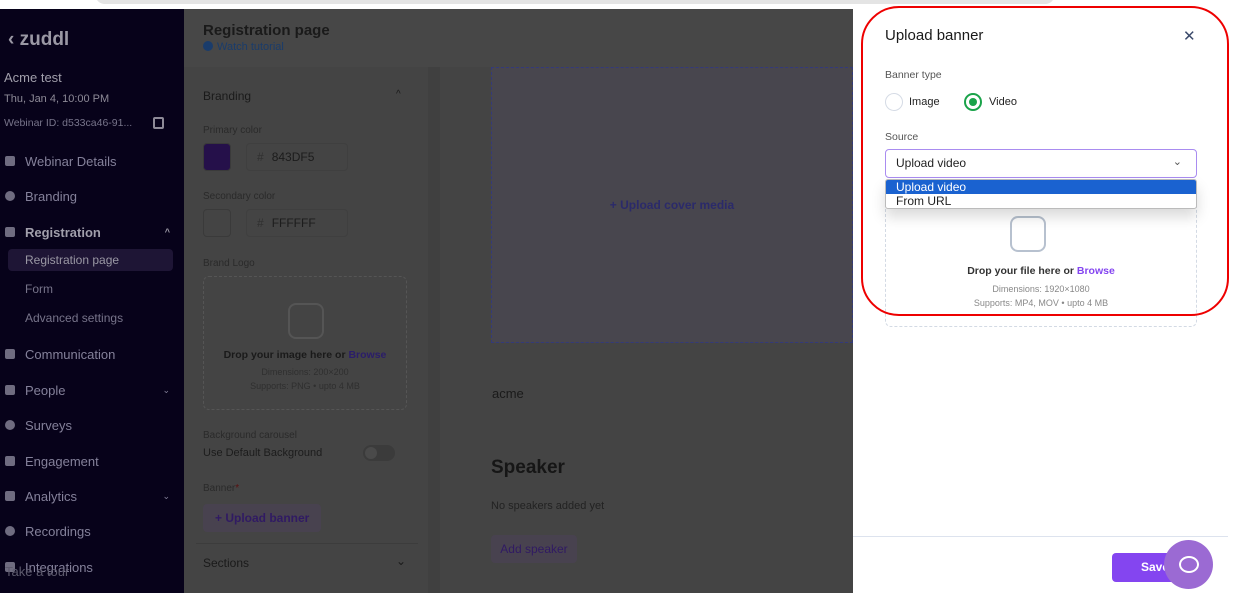 The height and width of the screenshot is (593, 1238). I want to click on footer-divider, so click(1040, 536).